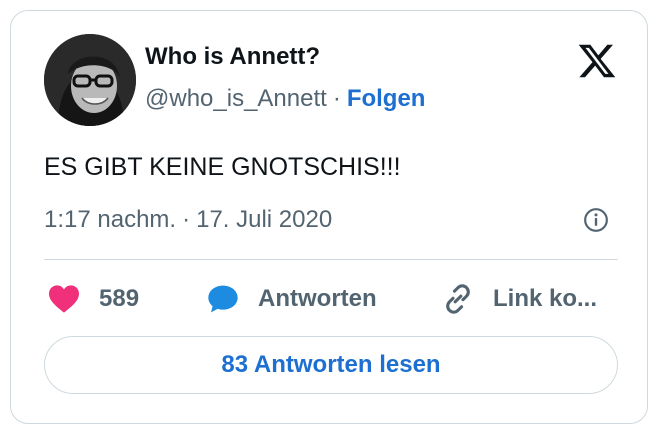 This screenshot has height=440, width=666. What do you see at coordinates (458, 299) in the screenshot?
I see `link-icon` at bounding box center [458, 299].